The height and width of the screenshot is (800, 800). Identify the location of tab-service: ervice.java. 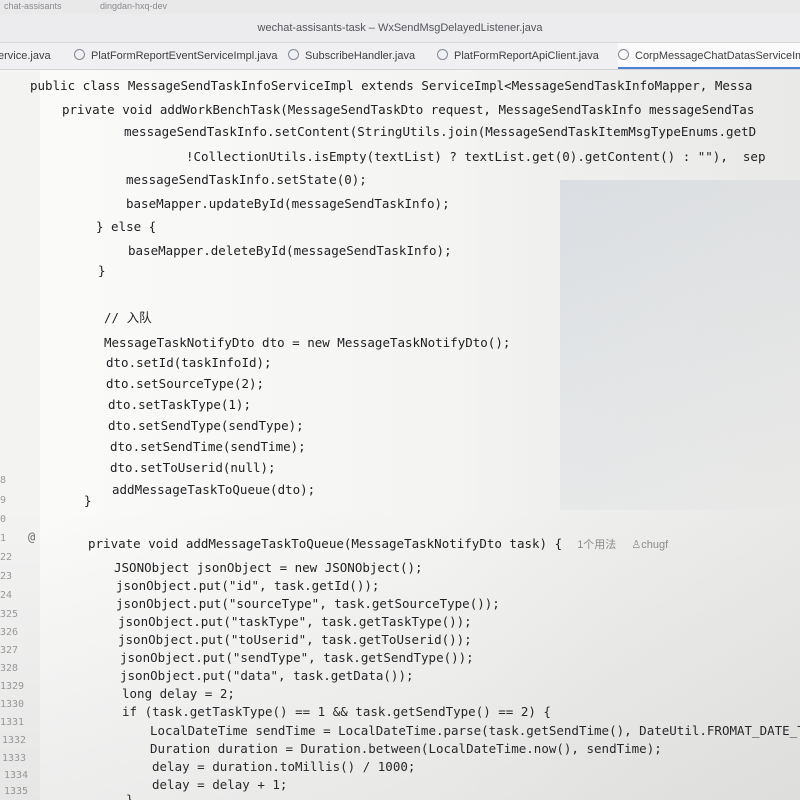
(25, 56).